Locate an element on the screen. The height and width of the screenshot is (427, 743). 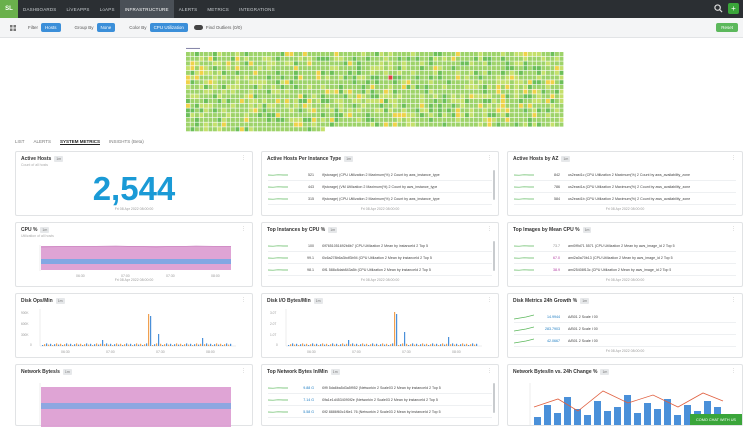
filter-select: Hosts is located at coordinates (51, 27).